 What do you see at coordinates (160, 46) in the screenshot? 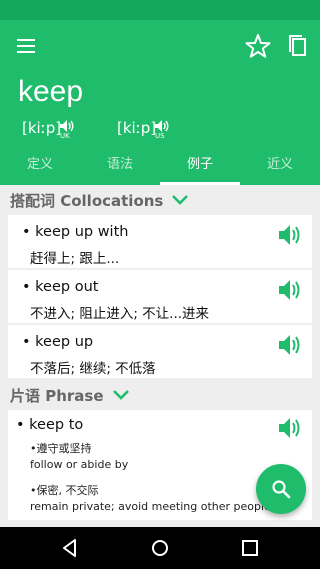
I see `toolbar` at bounding box center [160, 46].